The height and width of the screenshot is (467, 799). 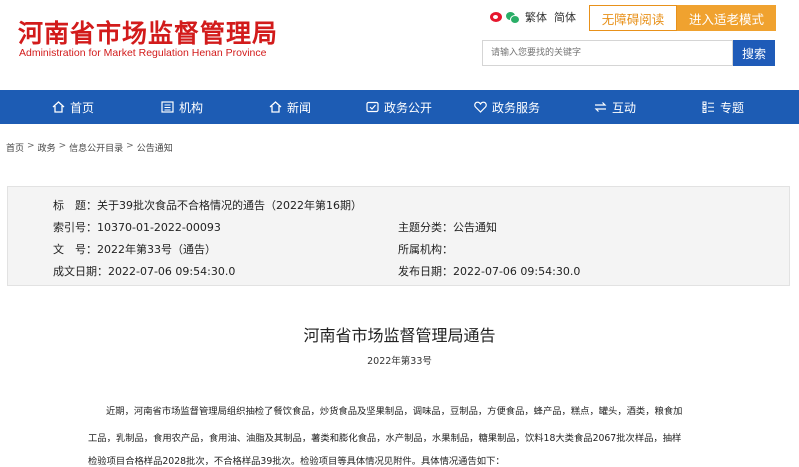 I want to click on article-heading: 河南省市场监督管理局通告, so click(x=399, y=335).